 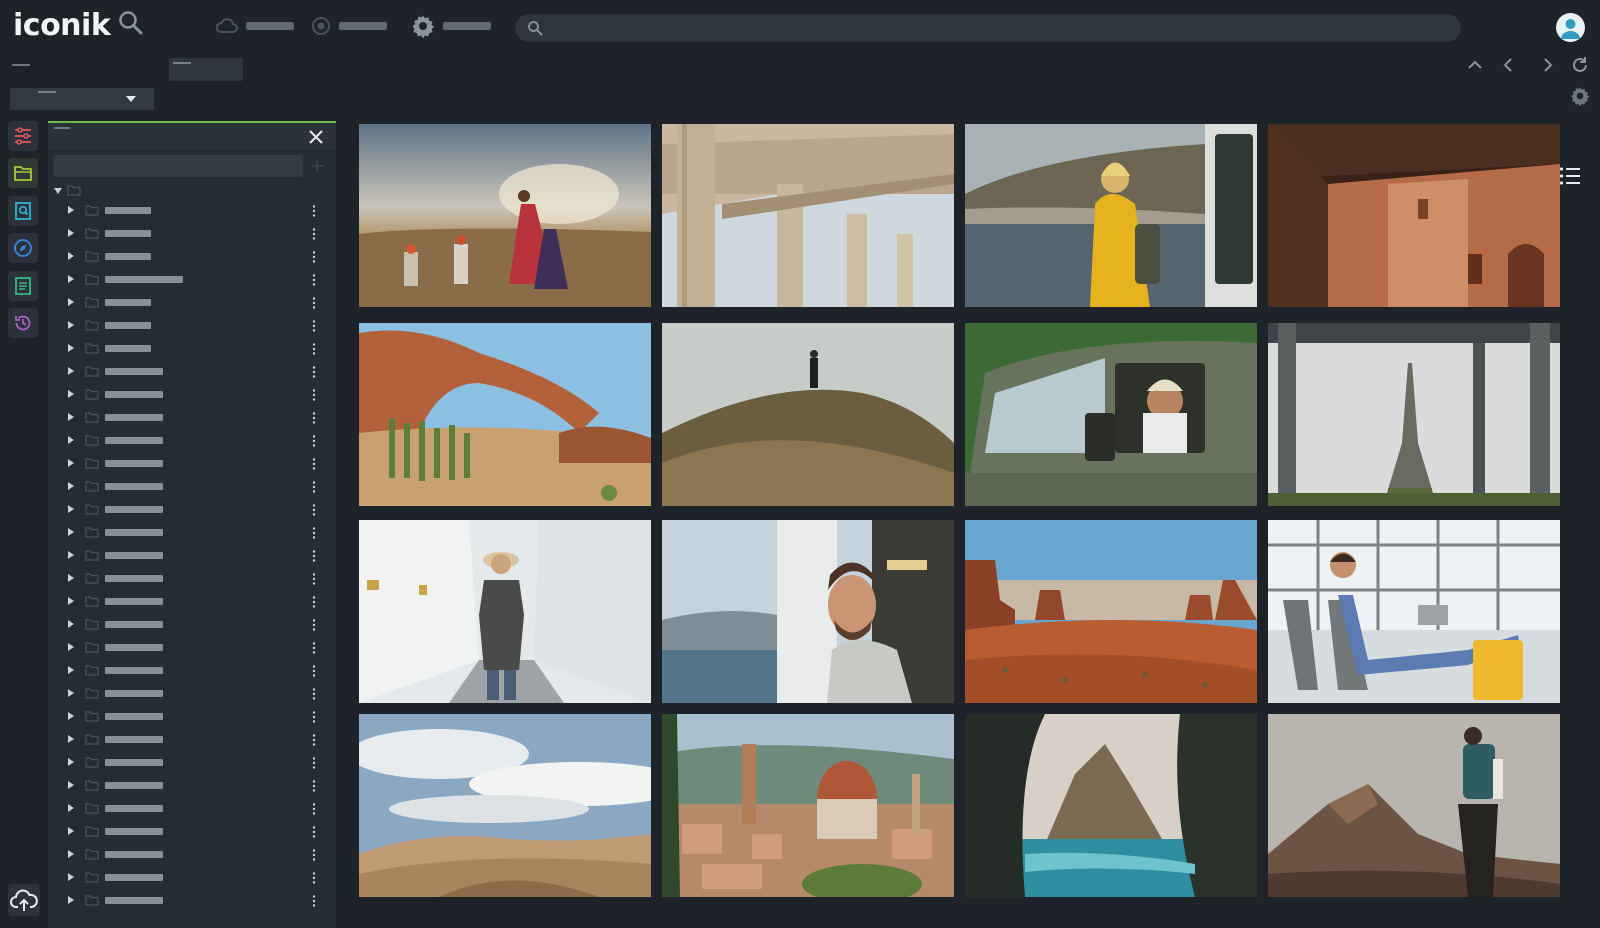 I want to click on rail-explore, so click(x=23, y=248).